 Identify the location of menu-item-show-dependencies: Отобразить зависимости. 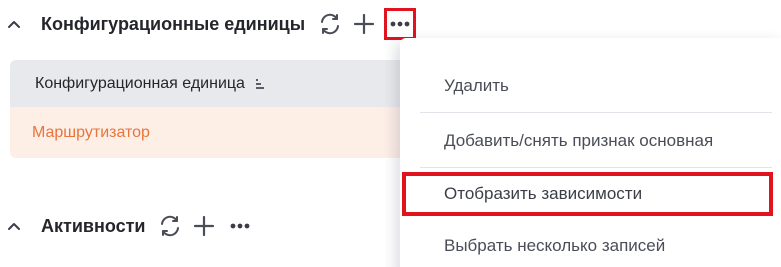
(587, 194).